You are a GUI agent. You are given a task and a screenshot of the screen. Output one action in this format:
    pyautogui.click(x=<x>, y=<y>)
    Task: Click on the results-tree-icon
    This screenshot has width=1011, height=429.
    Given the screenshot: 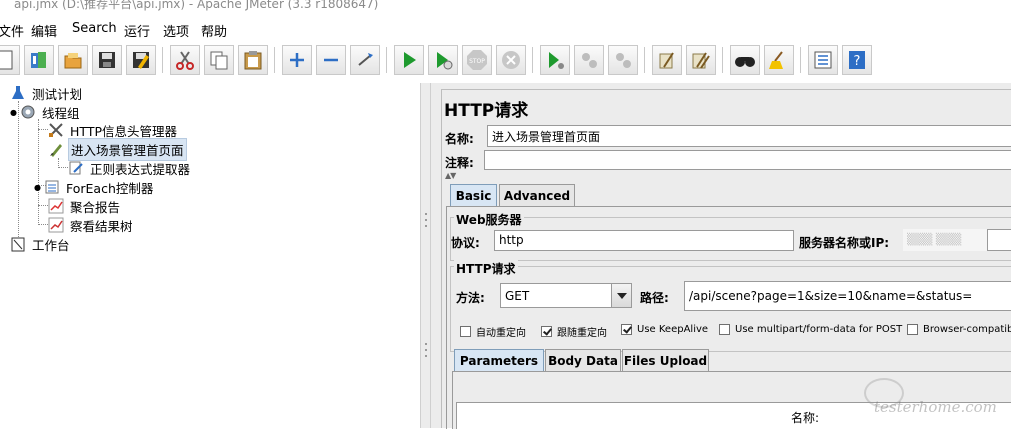 What is the action you would take?
    pyautogui.click(x=56, y=225)
    